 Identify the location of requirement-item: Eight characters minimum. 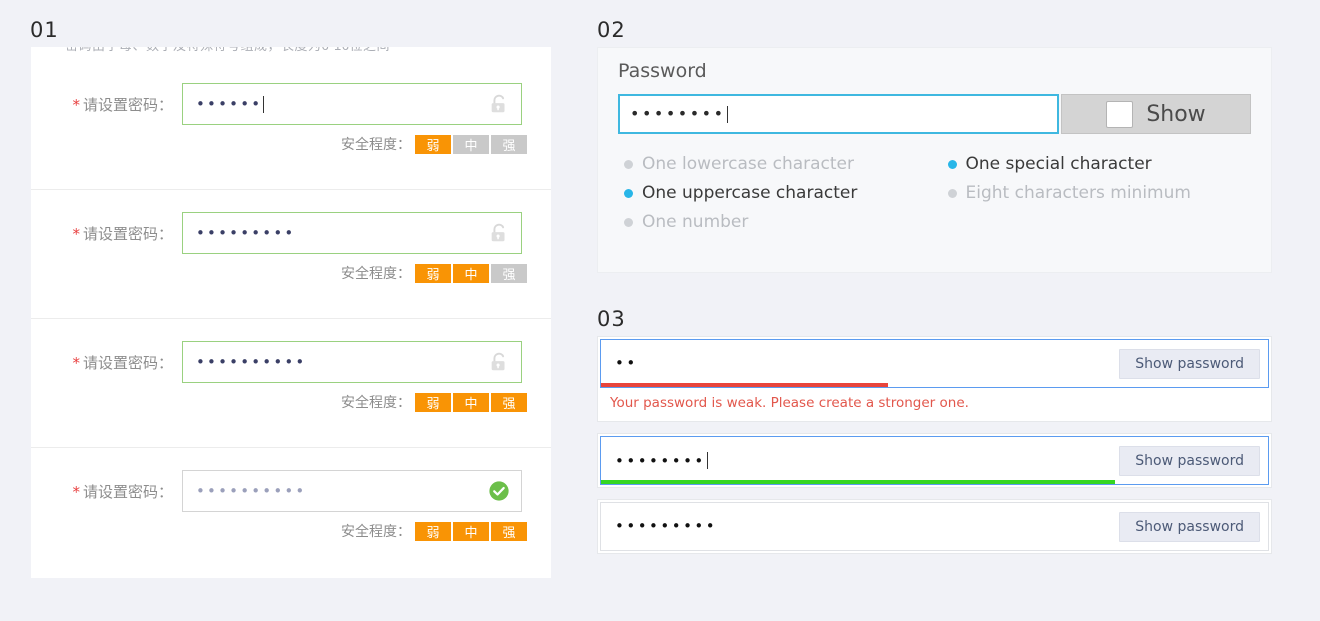
(1109, 193).